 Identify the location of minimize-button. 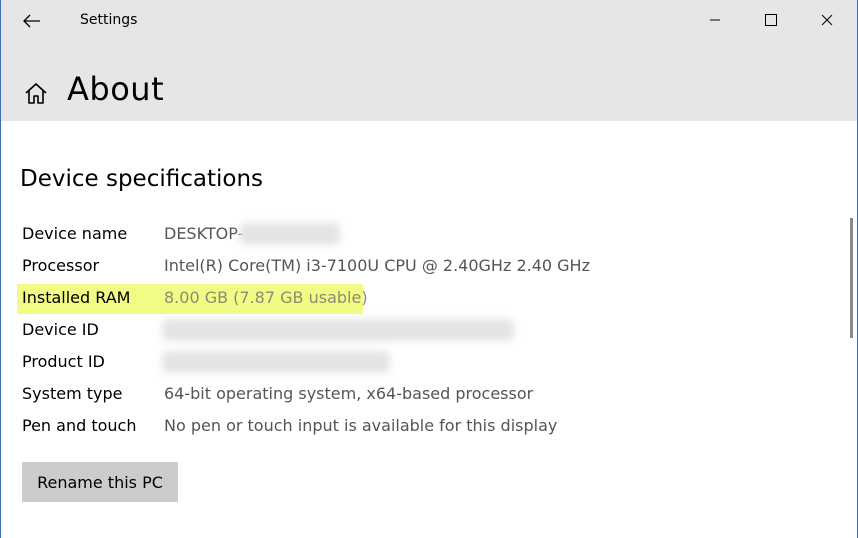
(715, 20).